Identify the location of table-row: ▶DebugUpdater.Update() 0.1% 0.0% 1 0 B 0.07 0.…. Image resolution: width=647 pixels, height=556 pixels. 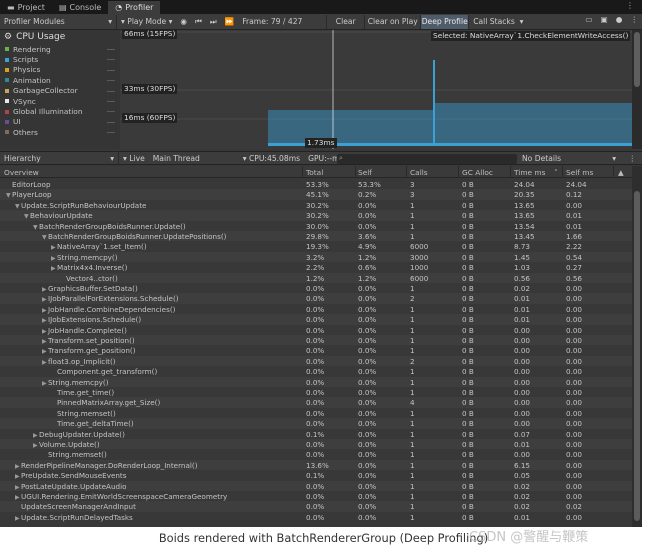
(316, 434).